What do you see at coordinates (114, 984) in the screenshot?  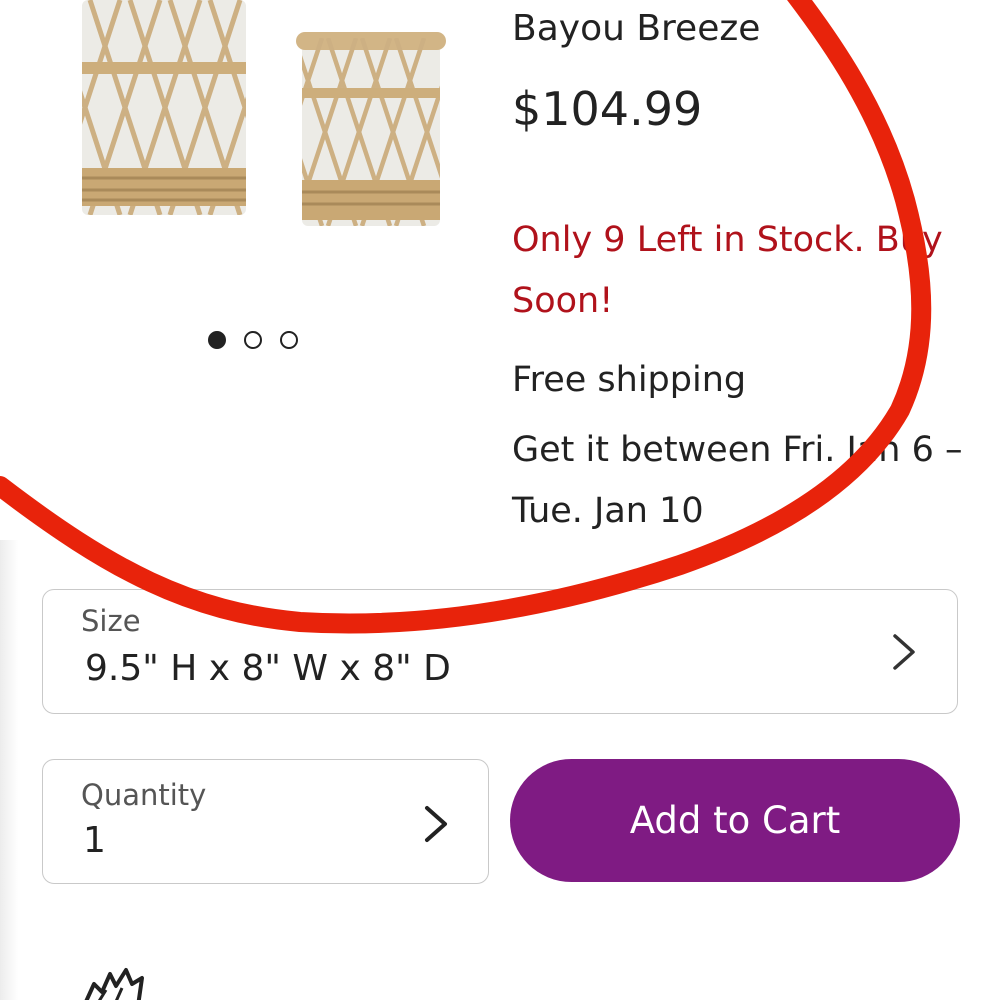 I see `hand-icon` at bounding box center [114, 984].